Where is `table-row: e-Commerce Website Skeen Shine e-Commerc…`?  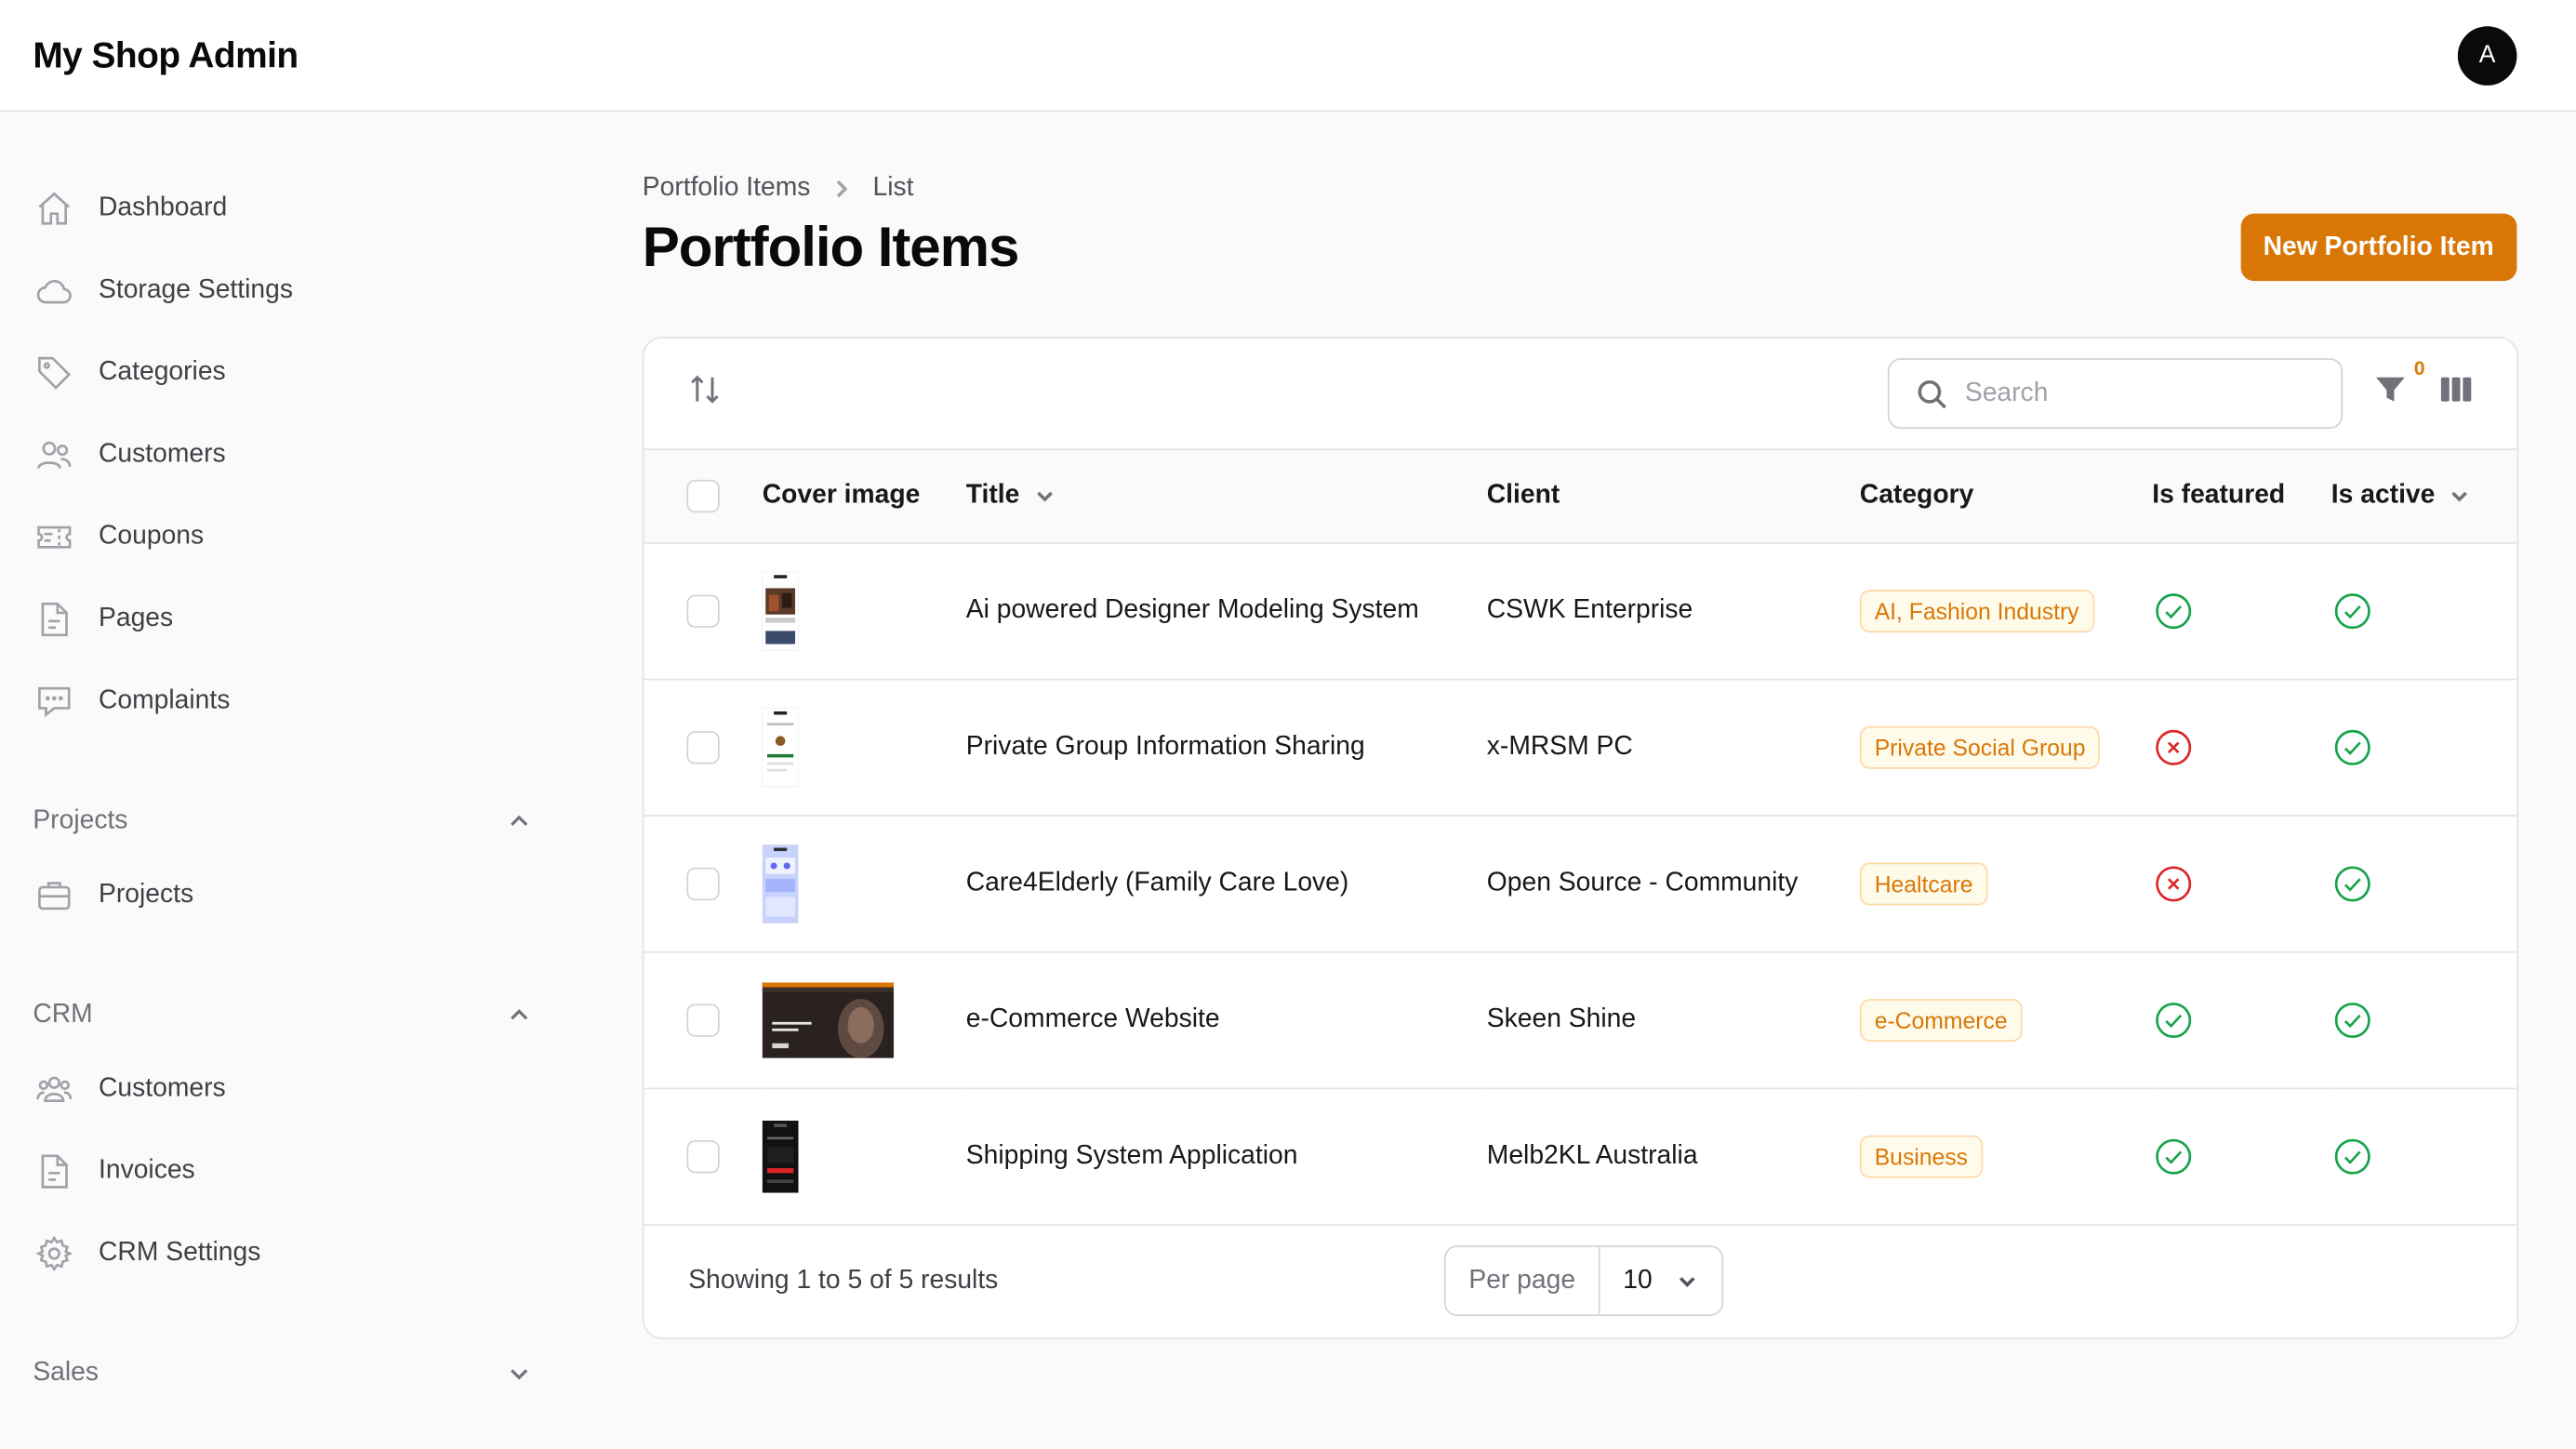 table-row: e-Commerce Website Skeen Shine e-Commerc… is located at coordinates (1580, 1020).